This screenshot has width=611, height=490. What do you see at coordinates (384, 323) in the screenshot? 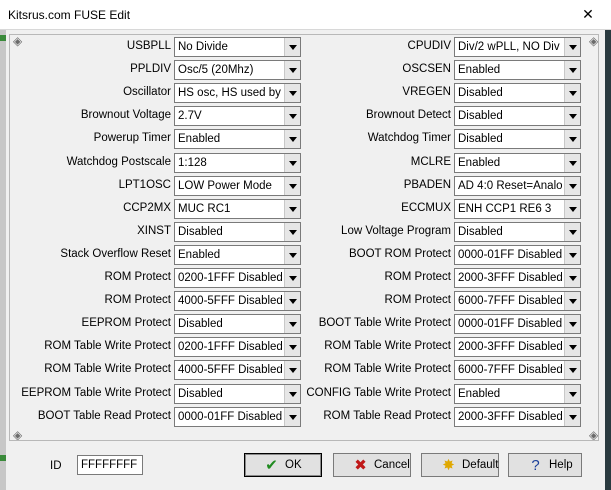
I see `fuse-label: BOOT Table Write Protect` at bounding box center [384, 323].